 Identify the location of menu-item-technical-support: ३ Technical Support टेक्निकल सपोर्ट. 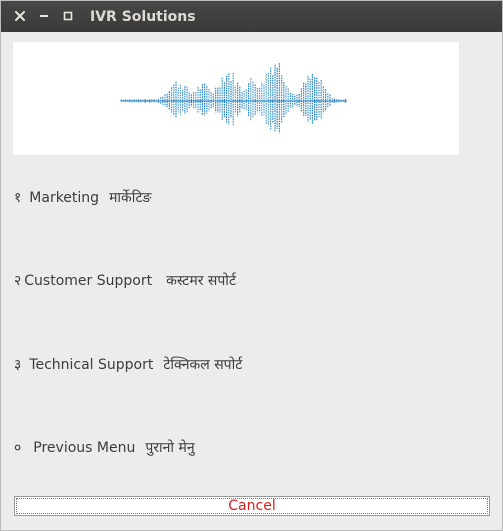
(128, 365).